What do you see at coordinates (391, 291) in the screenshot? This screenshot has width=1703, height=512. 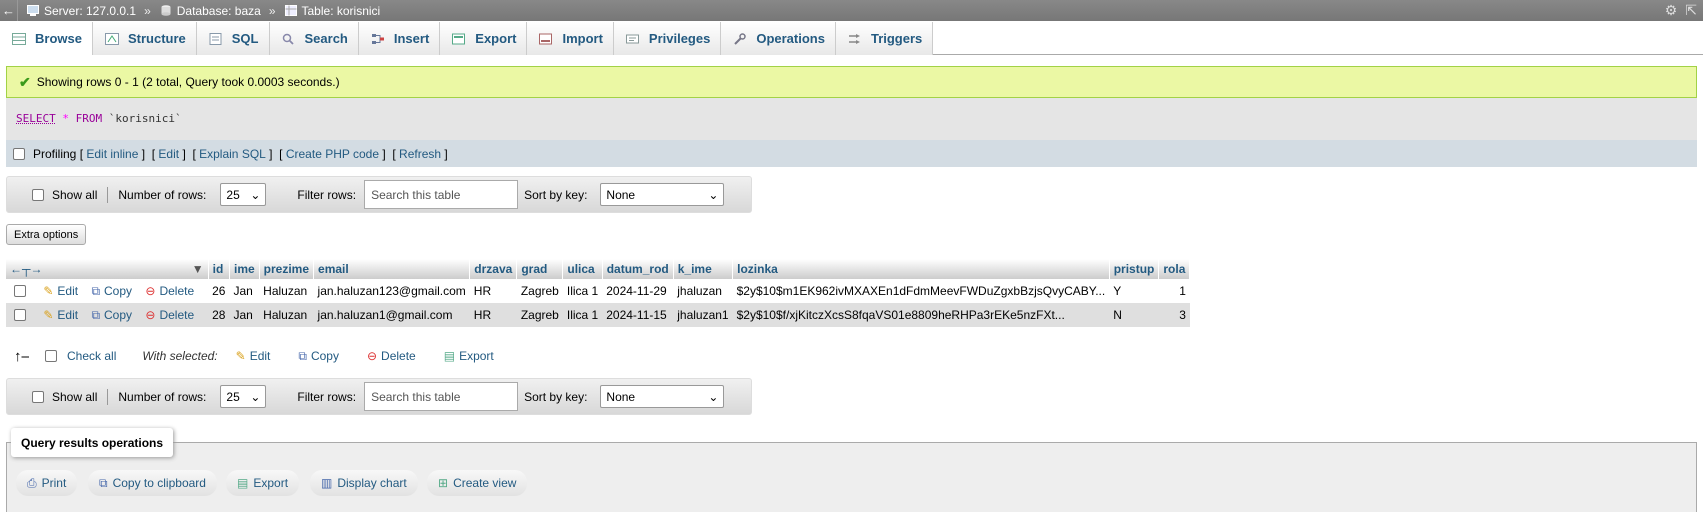 I see `cell-email: jan.haluzan123@gmail.com` at bounding box center [391, 291].